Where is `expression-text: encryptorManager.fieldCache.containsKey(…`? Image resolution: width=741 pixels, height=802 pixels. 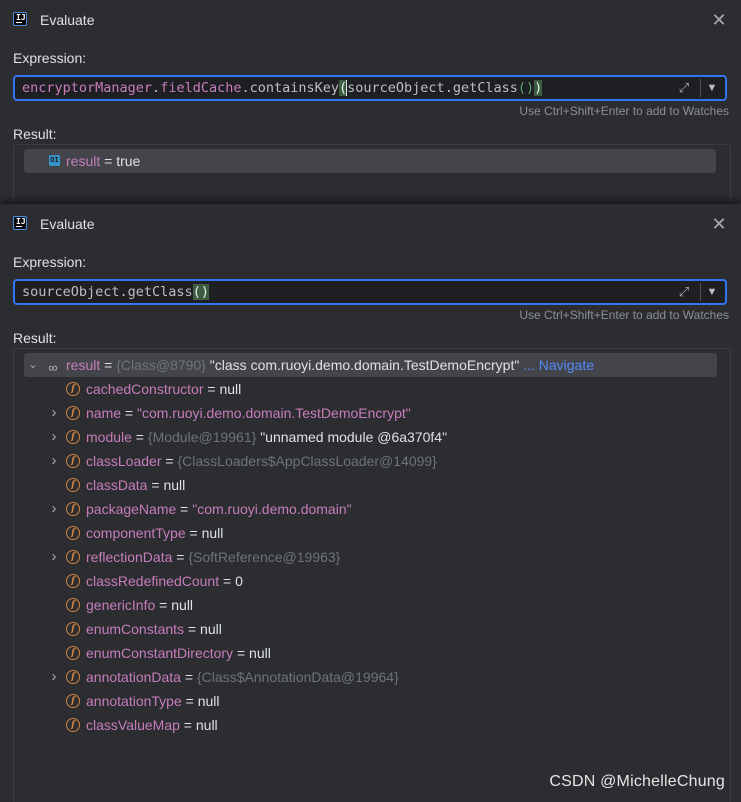
expression-text: encryptorManager.fieldCache.containsKey(… is located at coordinates (282, 88).